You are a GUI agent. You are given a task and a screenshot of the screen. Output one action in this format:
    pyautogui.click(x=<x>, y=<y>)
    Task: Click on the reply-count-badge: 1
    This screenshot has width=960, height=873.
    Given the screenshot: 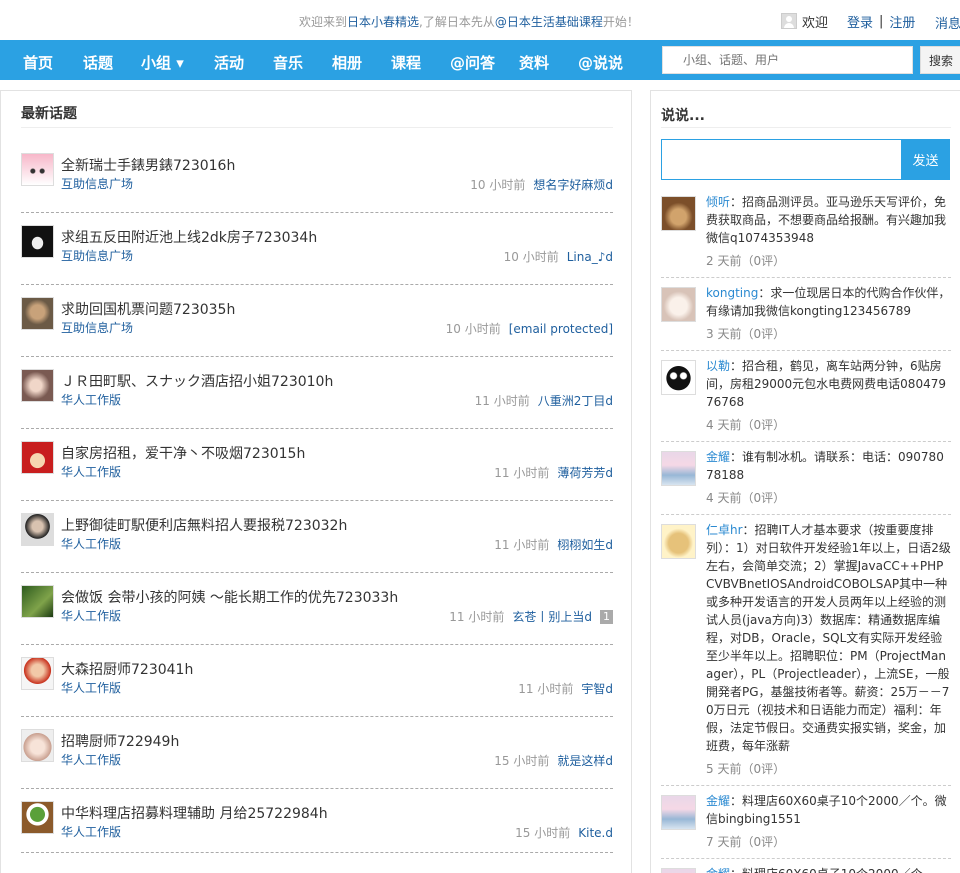 What is the action you would take?
    pyautogui.click(x=606, y=616)
    